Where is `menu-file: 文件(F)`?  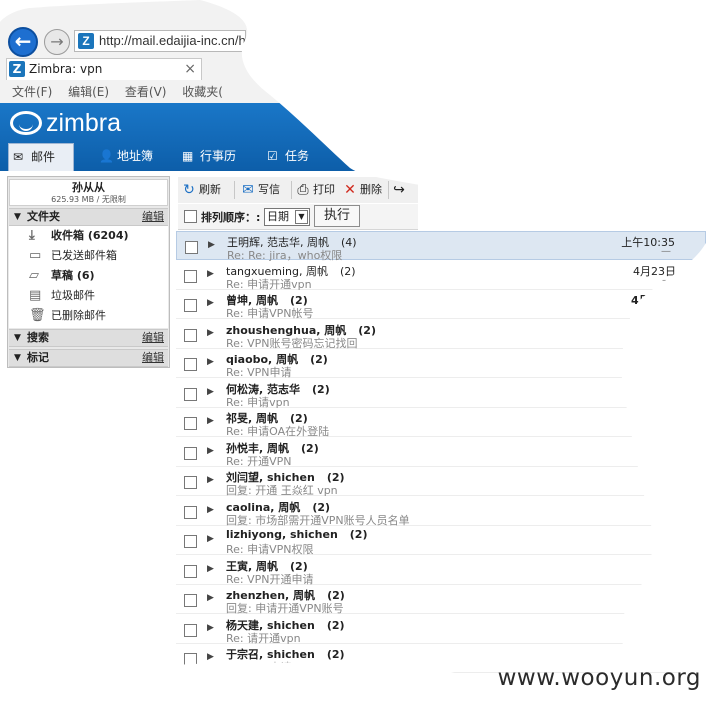
menu-file: 文件(F) is located at coordinates (32, 92).